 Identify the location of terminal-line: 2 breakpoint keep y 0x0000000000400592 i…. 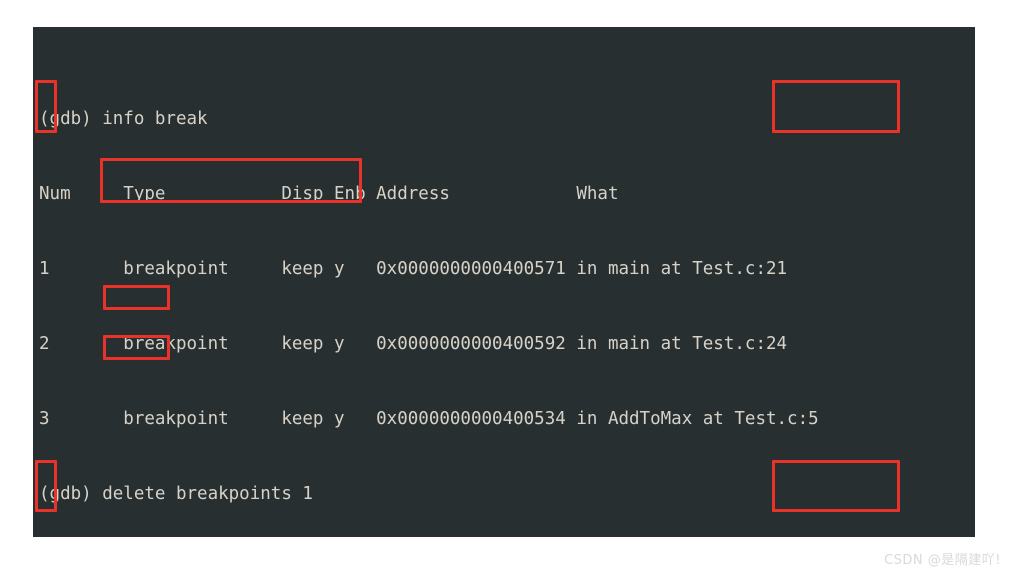
(413, 344).